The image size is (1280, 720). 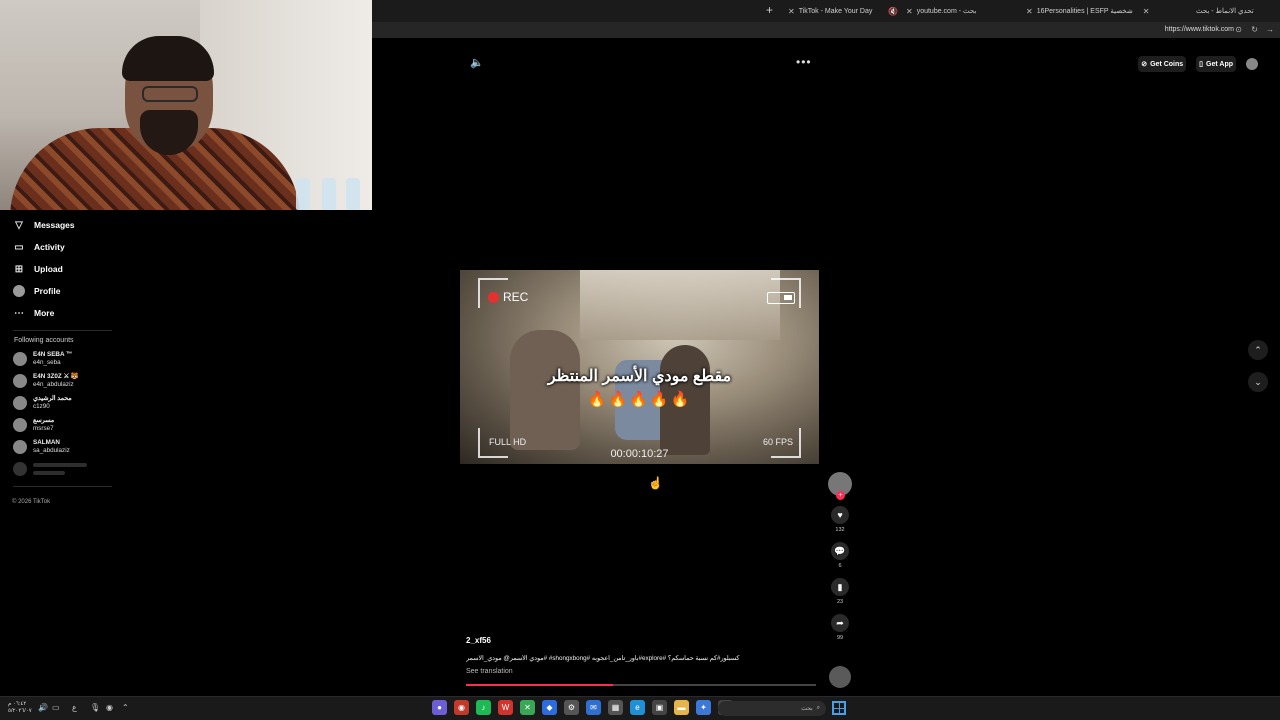 I want to click on network-icon: ▭, so click(x=56, y=707).